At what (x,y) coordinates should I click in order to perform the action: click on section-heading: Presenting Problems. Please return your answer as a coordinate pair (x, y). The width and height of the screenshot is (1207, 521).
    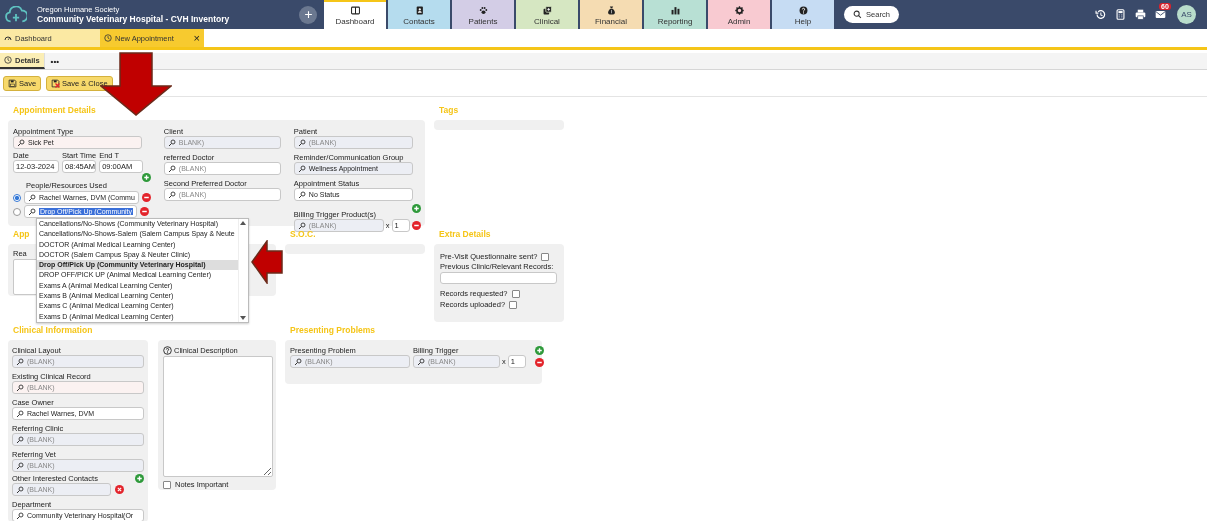
    Looking at the image, I should click on (332, 331).